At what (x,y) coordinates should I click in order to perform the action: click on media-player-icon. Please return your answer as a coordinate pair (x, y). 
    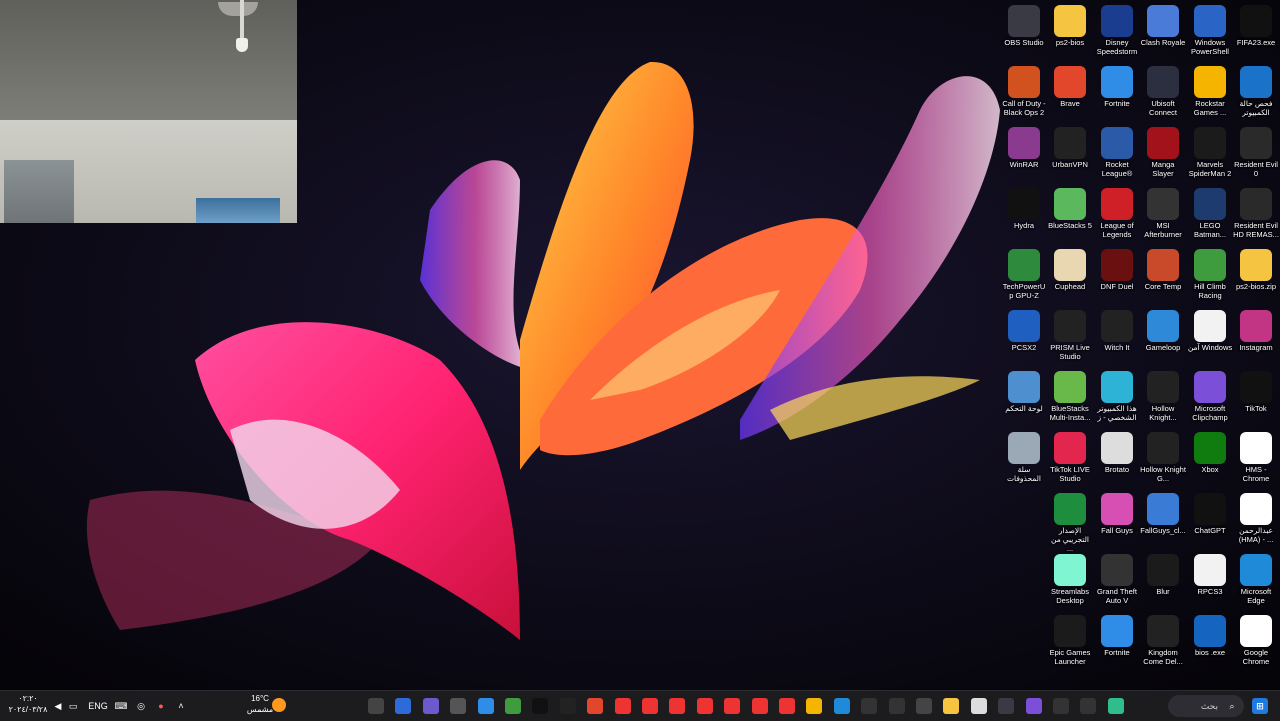
    Looking at the image, I should click on (869, 706).